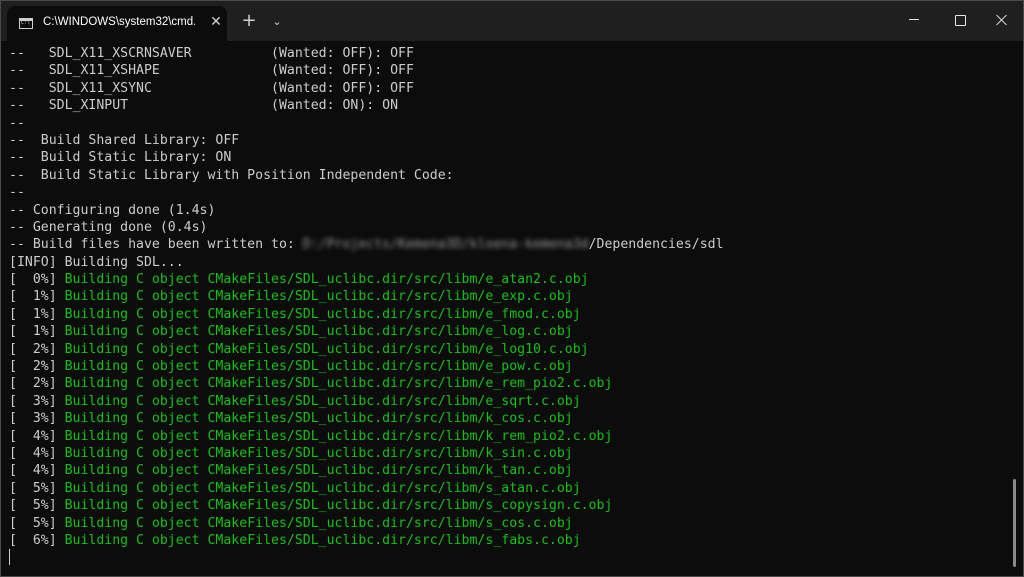 The image size is (1024, 577). What do you see at coordinates (507, 53) in the screenshot?
I see `terminal-line: -- SDL_X11_XSCRNSAVER (Wanted: OFF): OFF` at bounding box center [507, 53].